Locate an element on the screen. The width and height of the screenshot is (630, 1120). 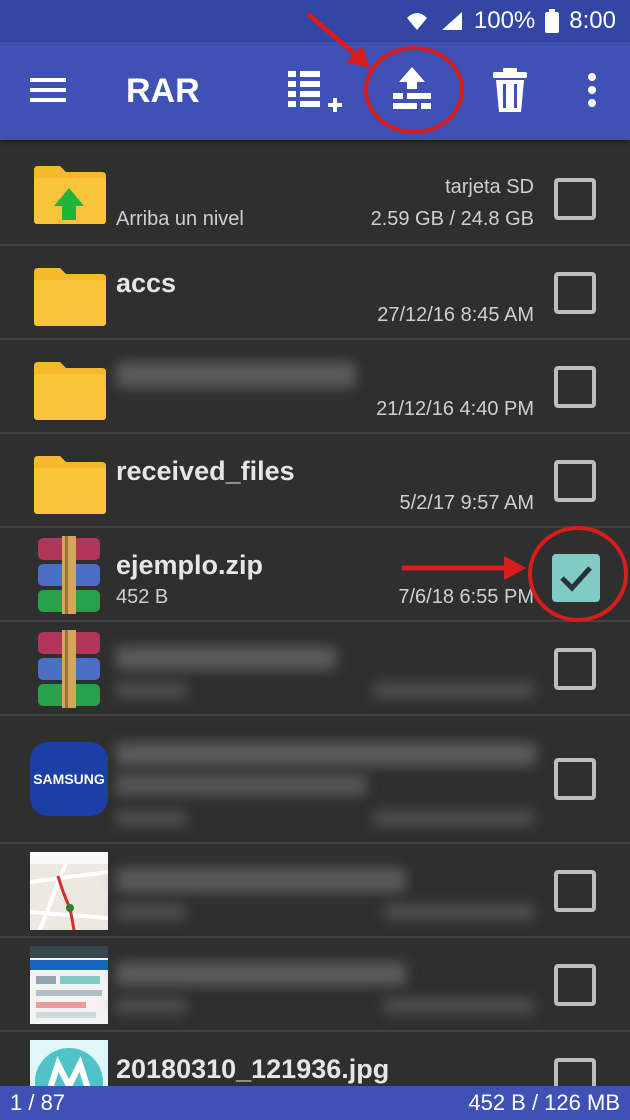
samsung-logo-icon: SAMSUNG is located at coordinates (69, 779).